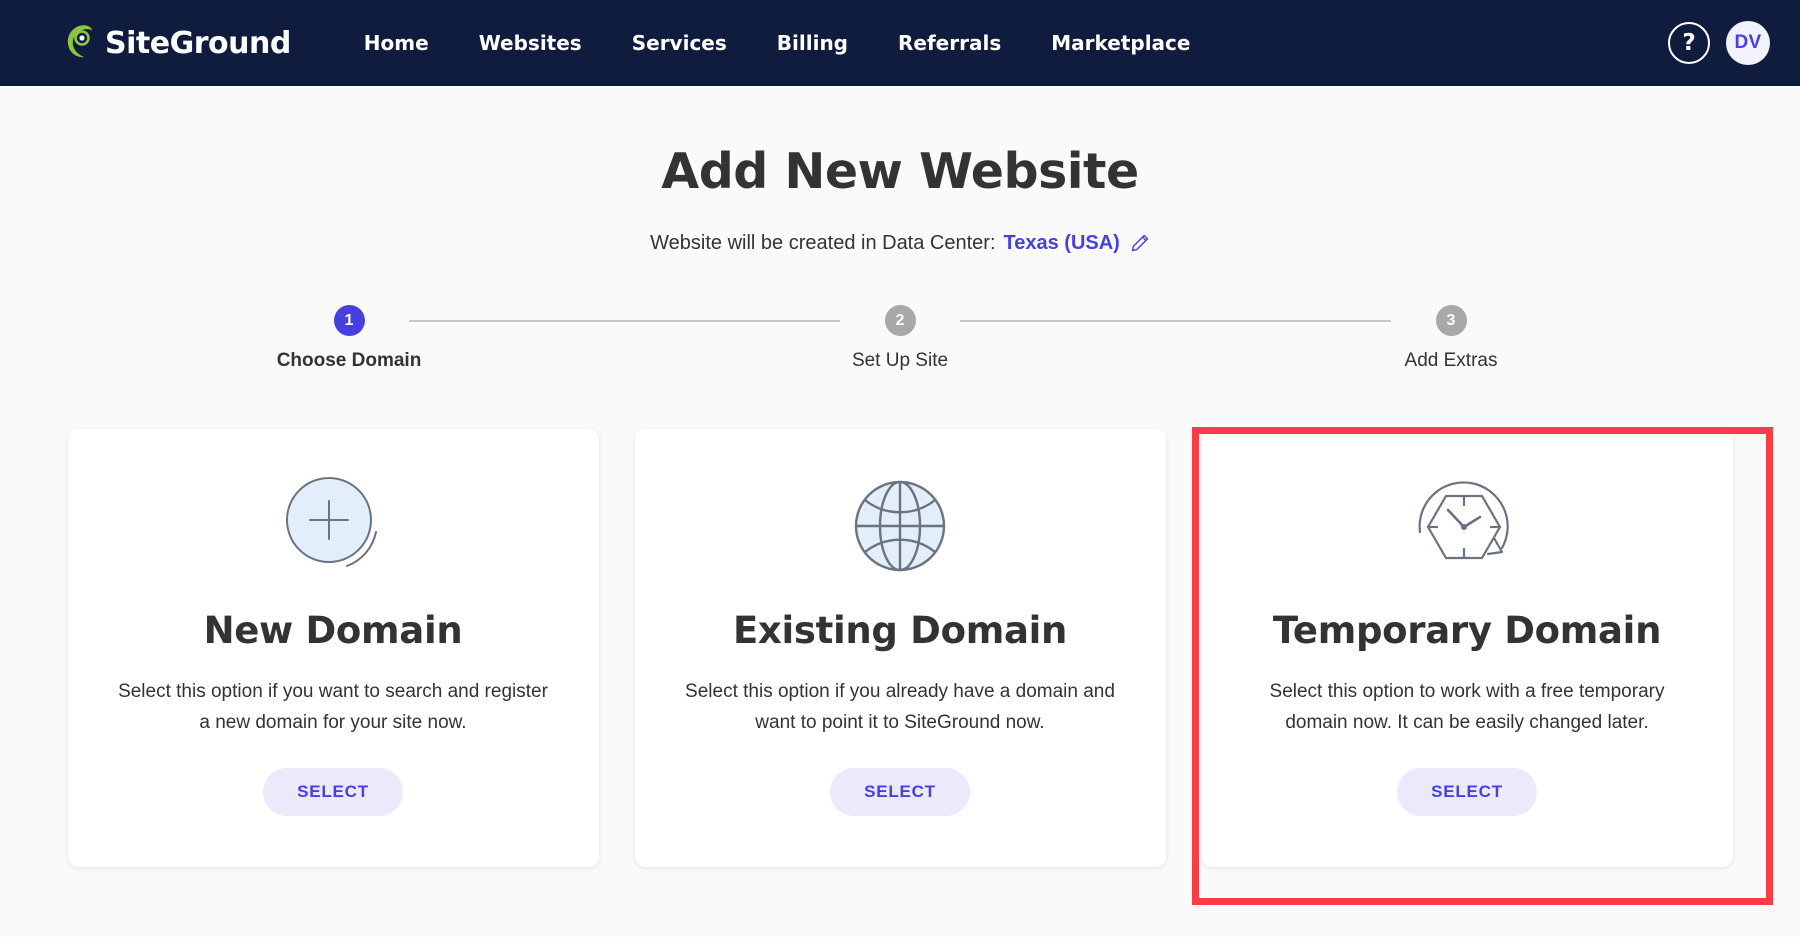 This screenshot has height=937, width=1800. I want to click on nav-link-billing: Billing, so click(812, 43).